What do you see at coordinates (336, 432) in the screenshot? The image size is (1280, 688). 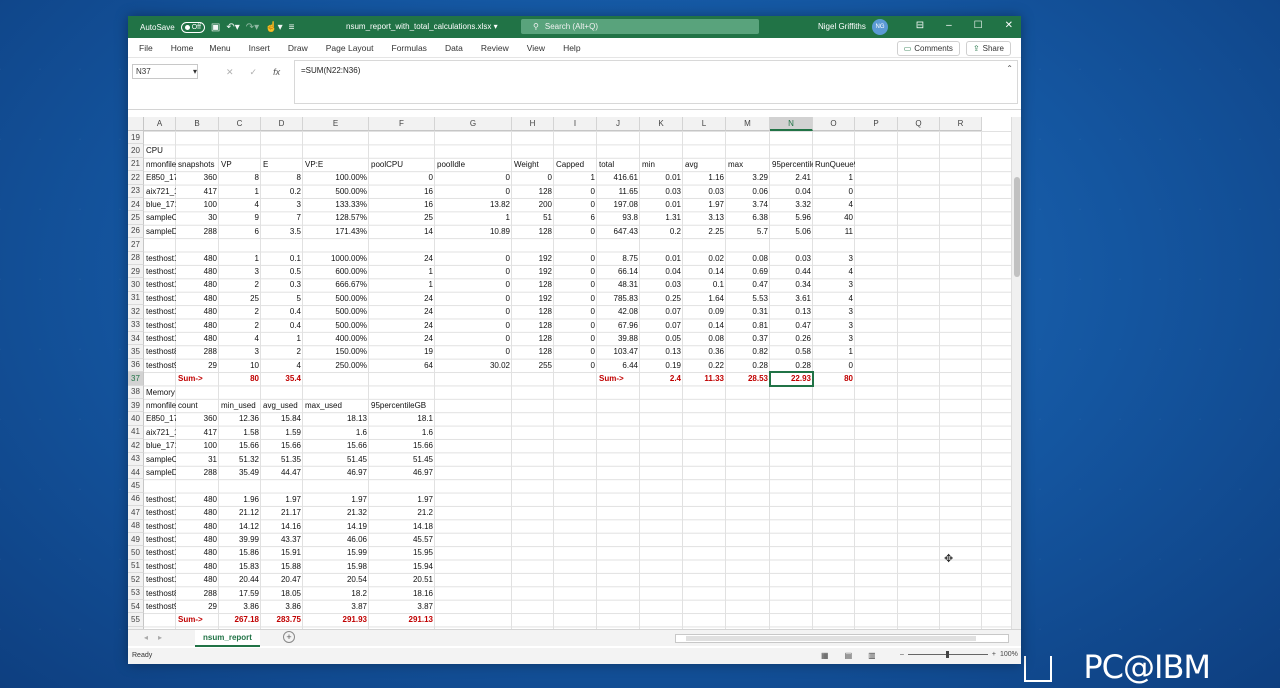 I see `cell-e41: 1.6` at bounding box center [336, 432].